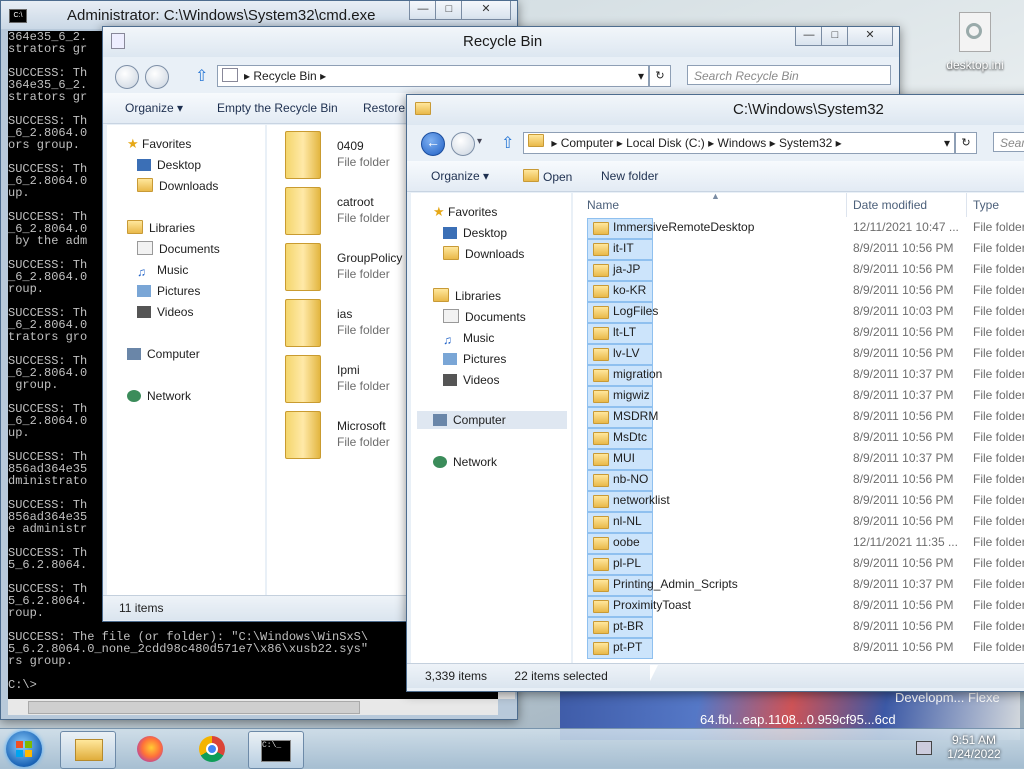 The height and width of the screenshot is (769, 1024). What do you see at coordinates (924, 748) in the screenshot?
I see `network-tray-icon` at bounding box center [924, 748].